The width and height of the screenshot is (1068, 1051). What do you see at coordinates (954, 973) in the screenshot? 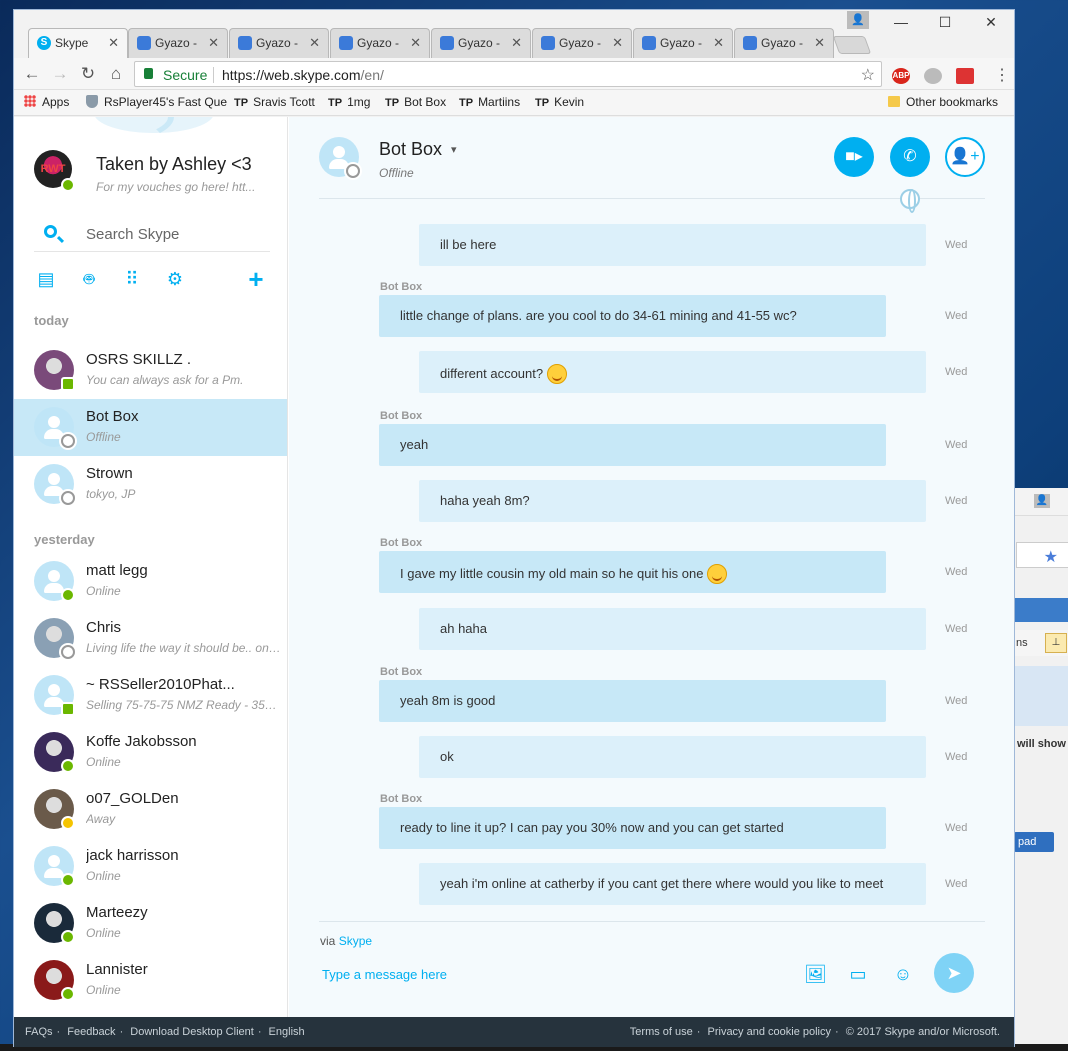
I see `send-button: ➤` at bounding box center [954, 973].